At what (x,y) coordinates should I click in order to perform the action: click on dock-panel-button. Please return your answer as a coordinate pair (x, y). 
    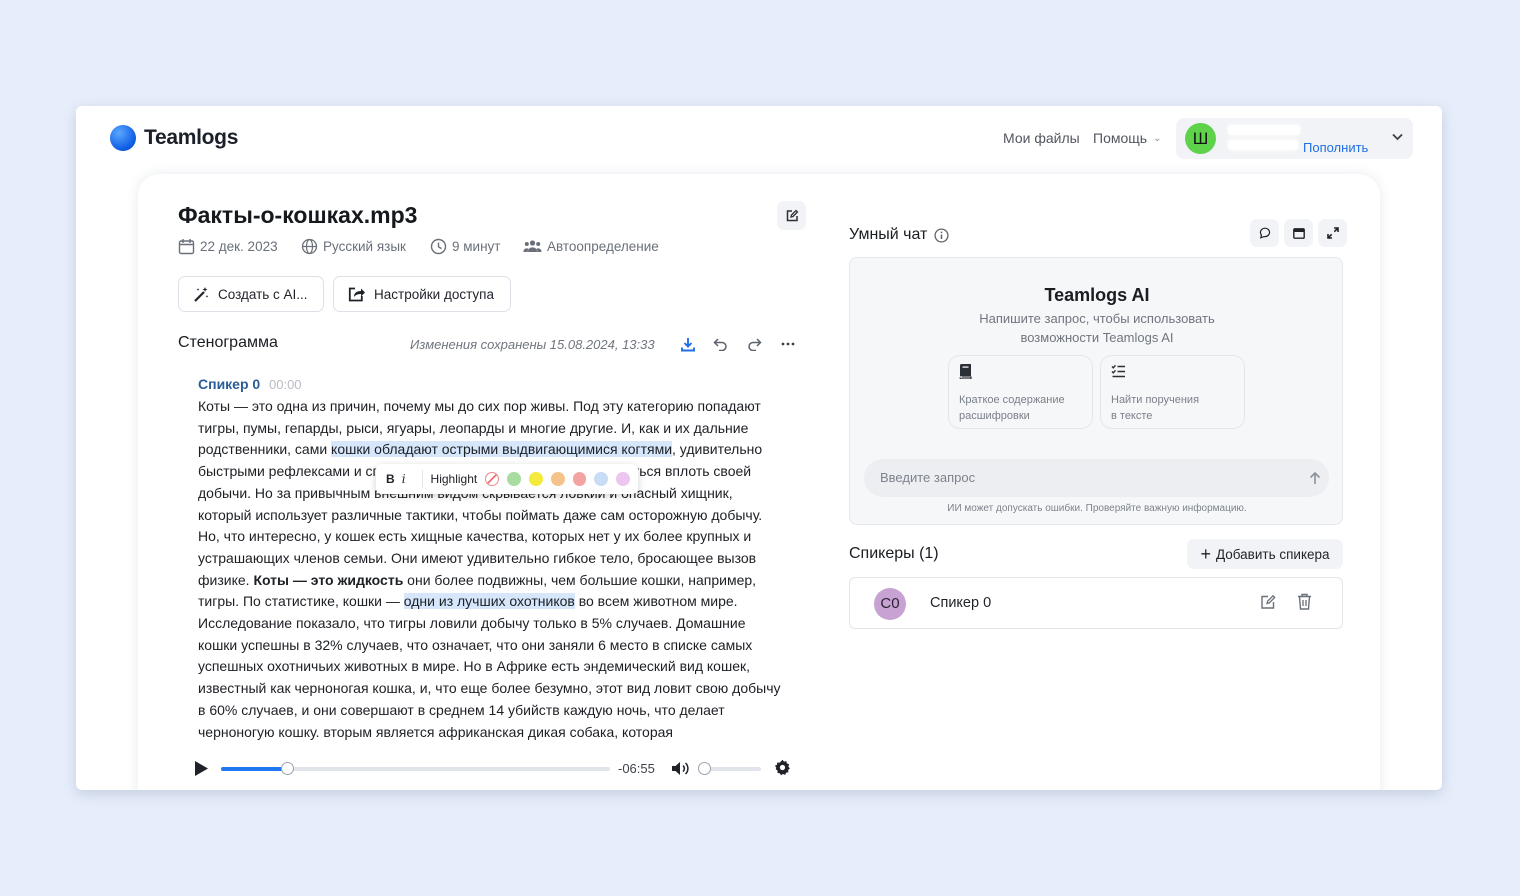
    Looking at the image, I should click on (1298, 233).